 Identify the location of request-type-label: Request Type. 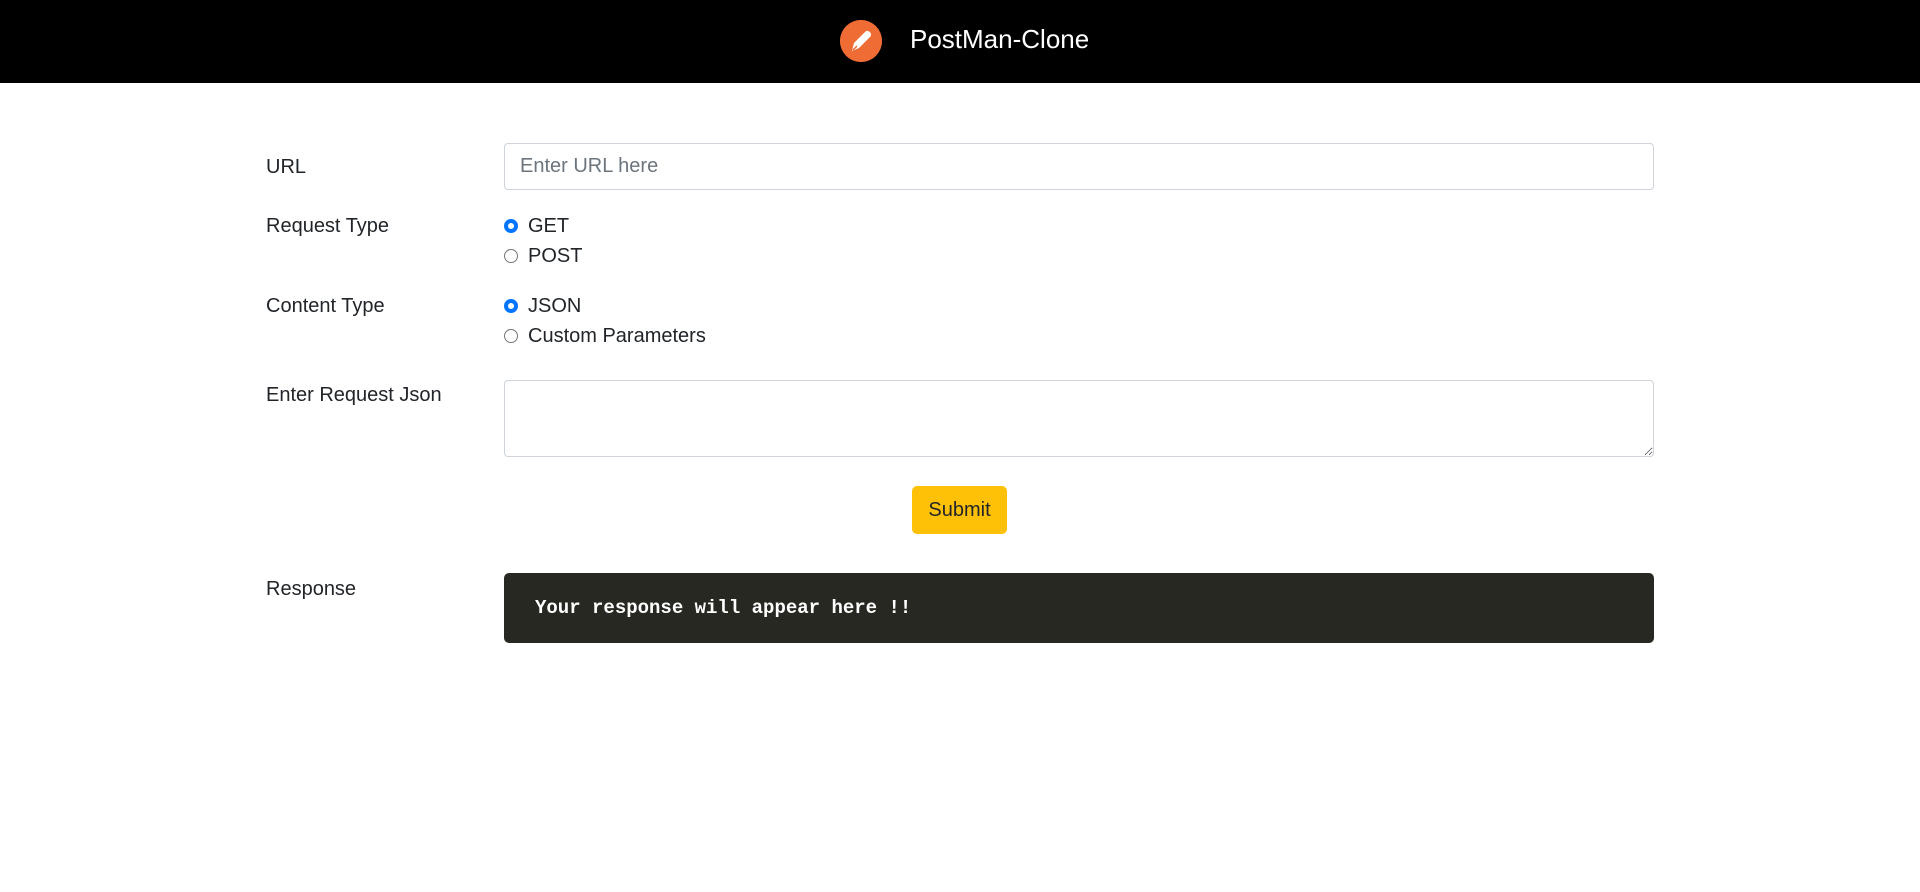
(328, 226).